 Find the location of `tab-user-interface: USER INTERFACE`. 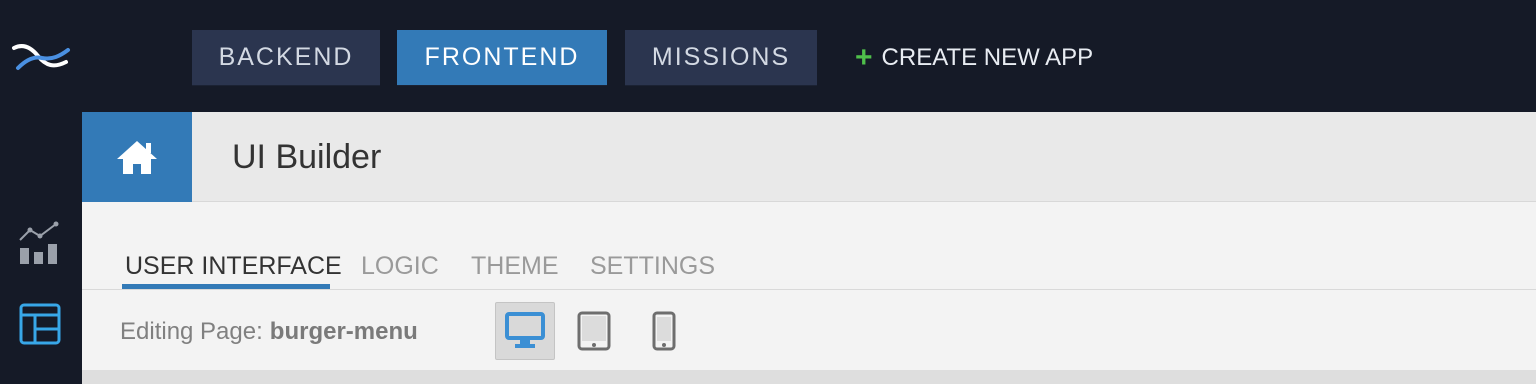

tab-user-interface: USER INTERFACE is located at coordinates (233, 266).